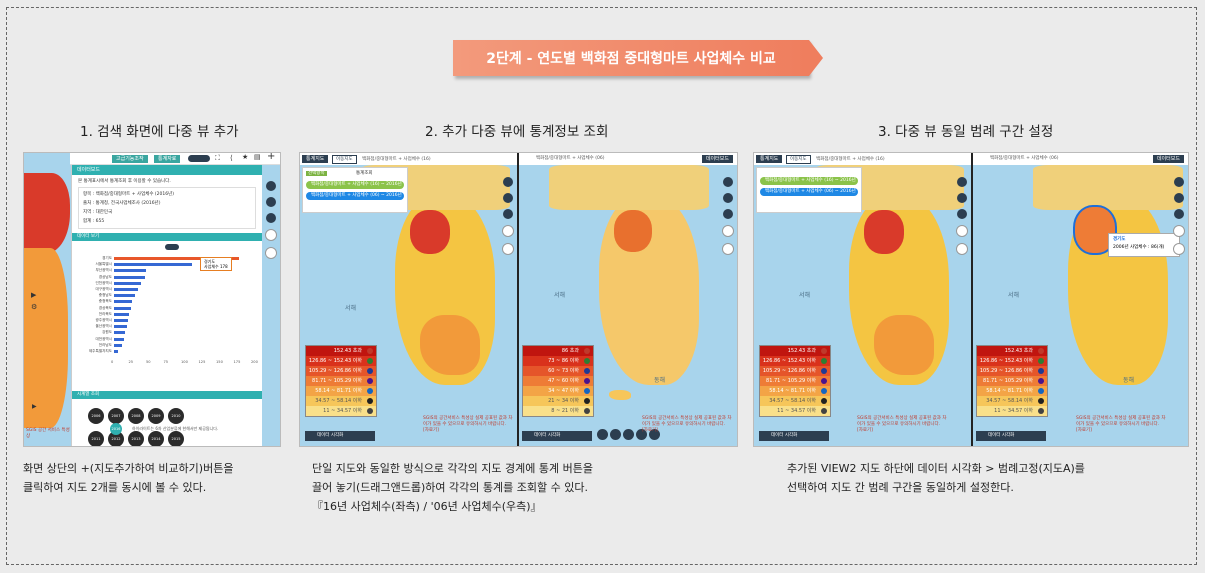 The image size is (1205, 573). What do you see at coordinates (558, 401) in the screenshot?
I see `legend-item: 21 ~ 34 이하` at bounding box center [558, 401].